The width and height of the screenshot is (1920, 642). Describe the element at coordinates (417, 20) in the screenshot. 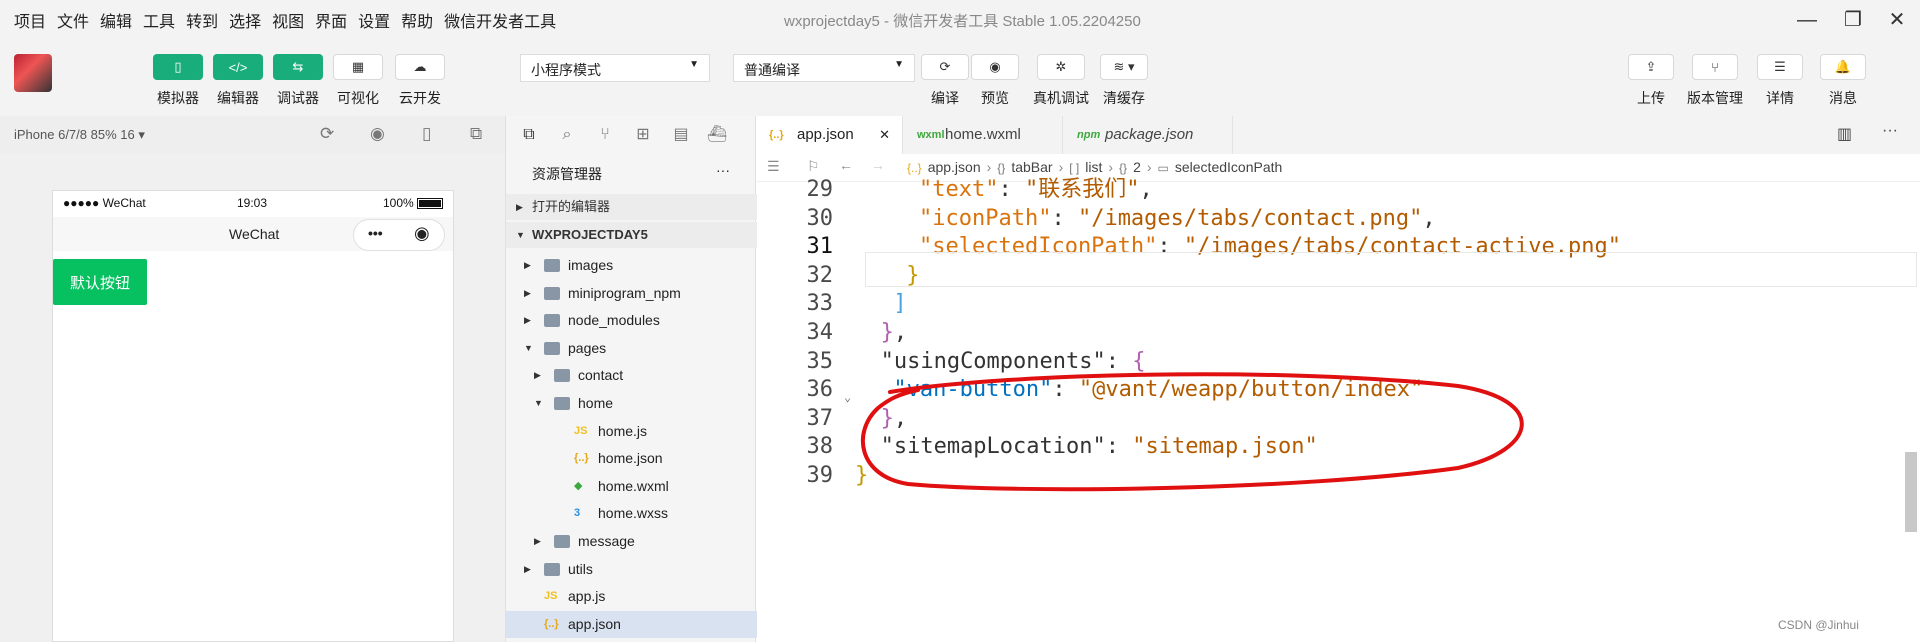

I see `menu-item: 帮助` at that location.